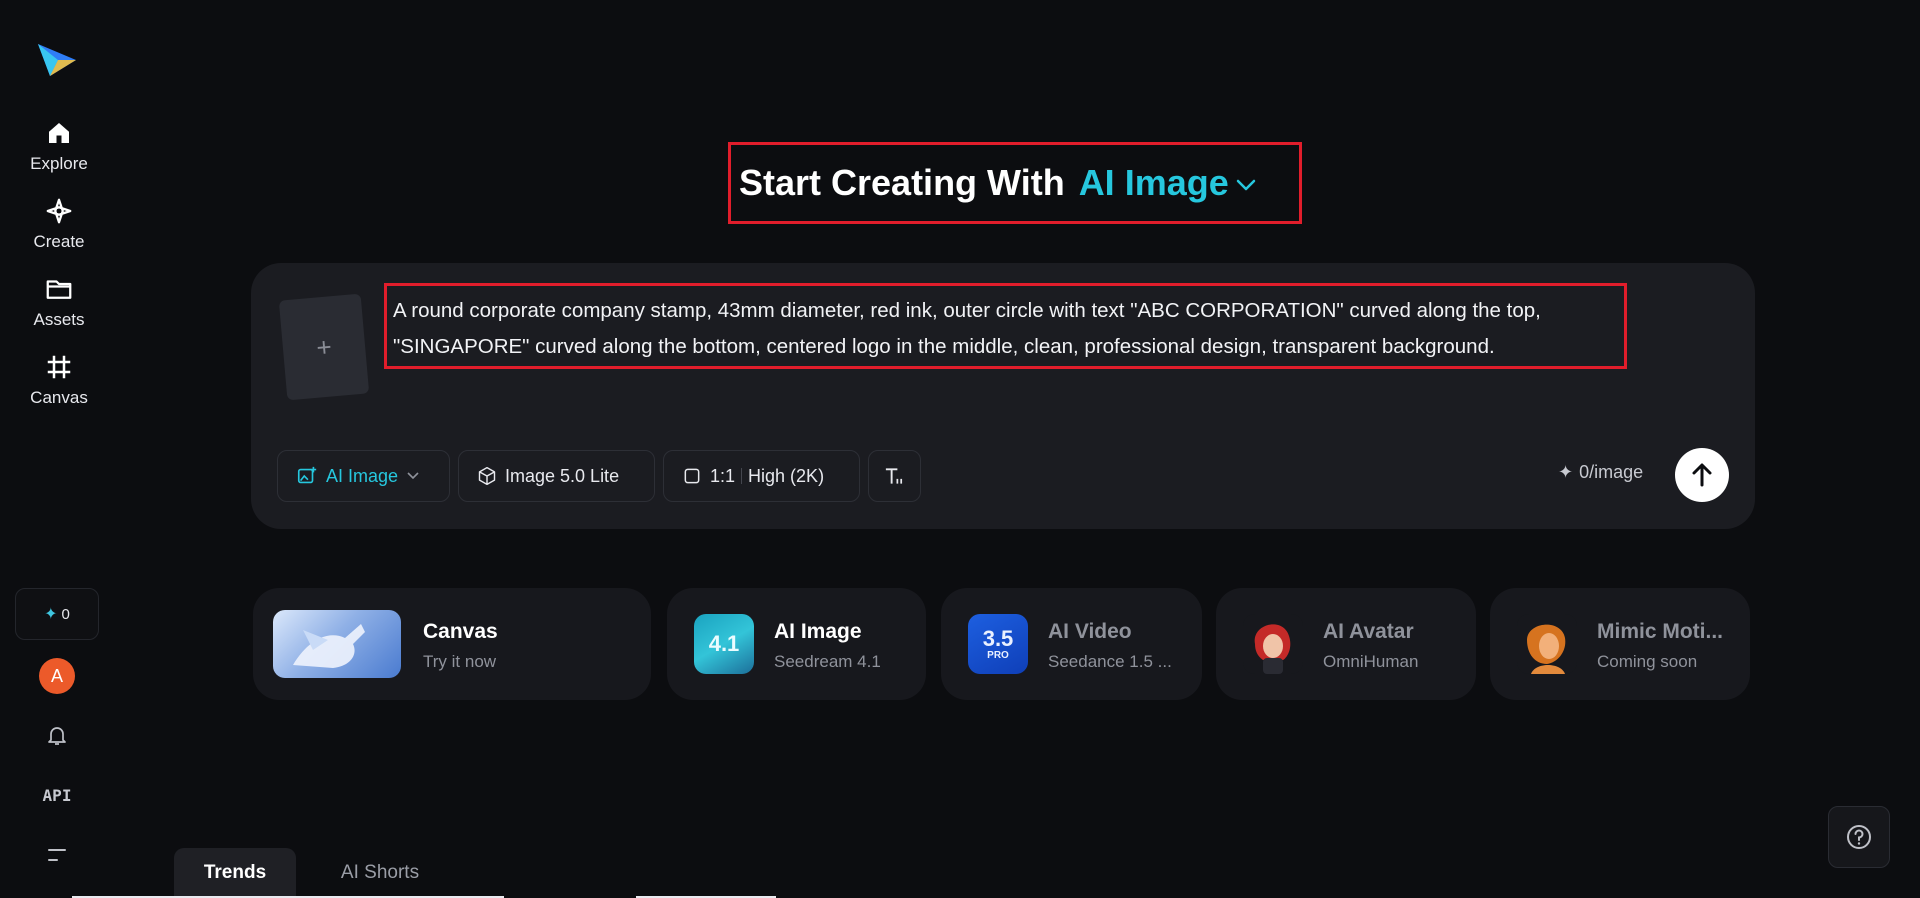 This screenshot has width=1920, height=898. I want to click on canvas-thumbnail, so click(337, 644).